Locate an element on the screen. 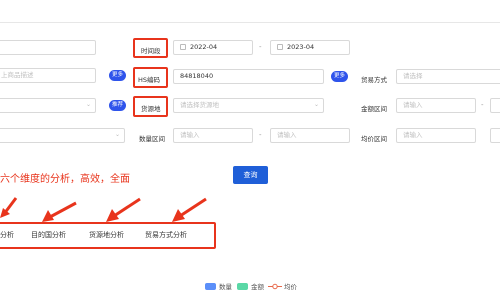 This screenshot has height=300, width=500. tab-destination-analysis: 目的国分析 is located at coordinates (48, 235).